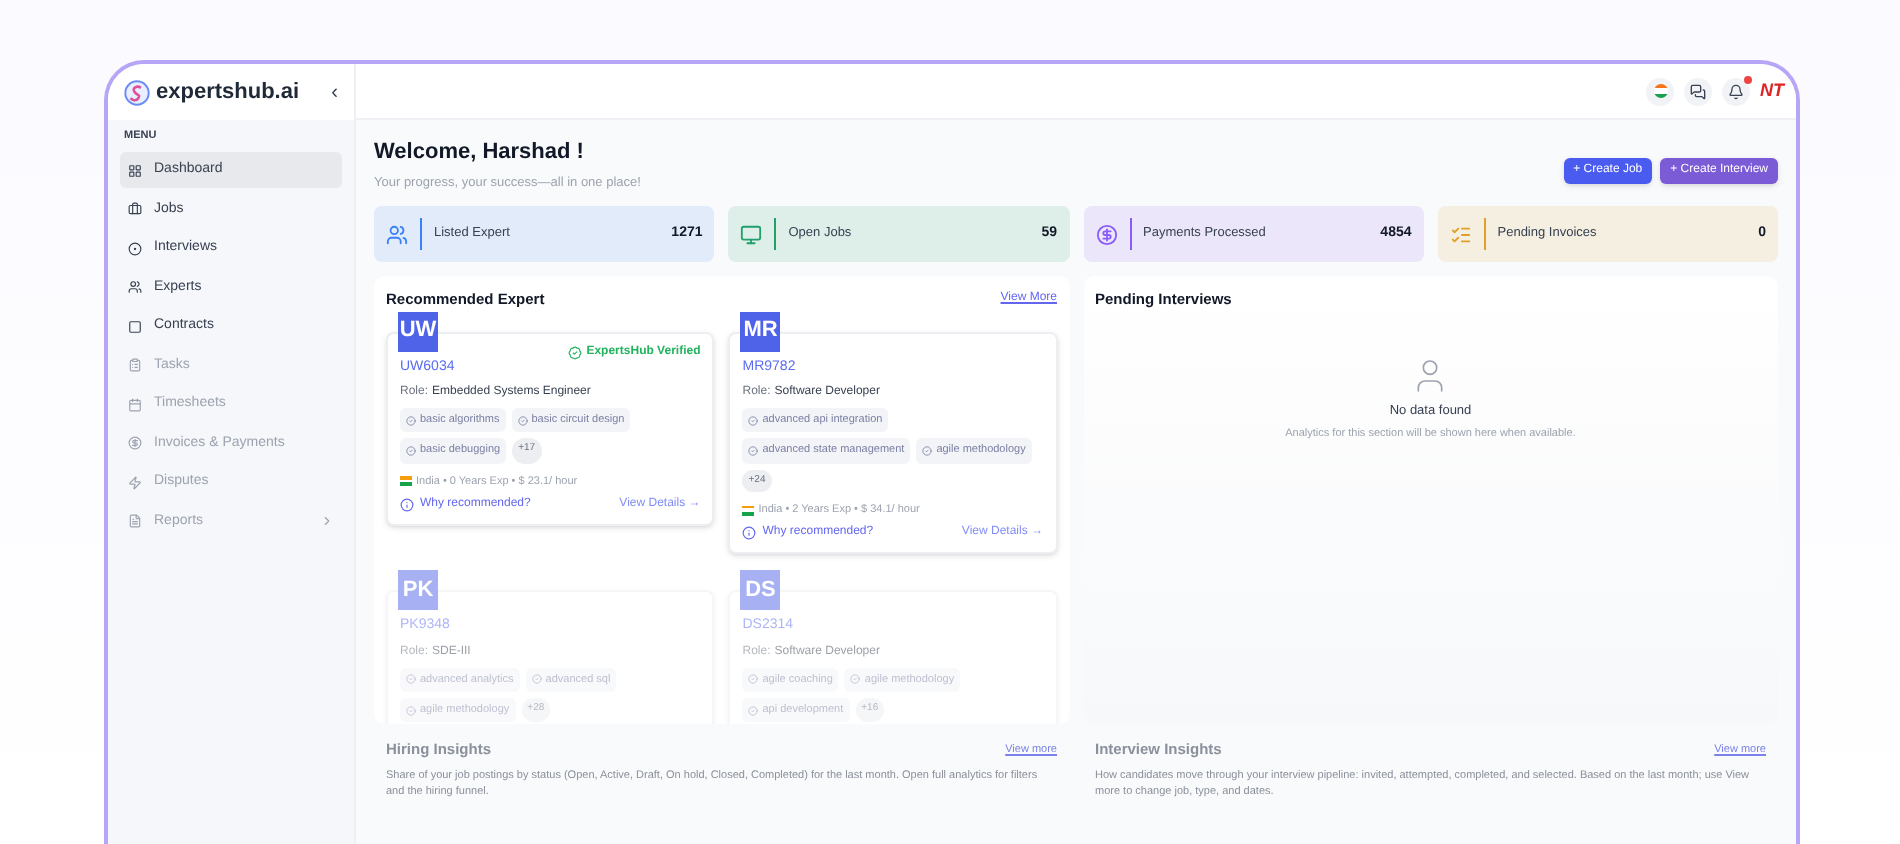  What do you see at coordinates (137, 92) in the screenshot?
I see `logo-icon` at bounding box center [137, 92].